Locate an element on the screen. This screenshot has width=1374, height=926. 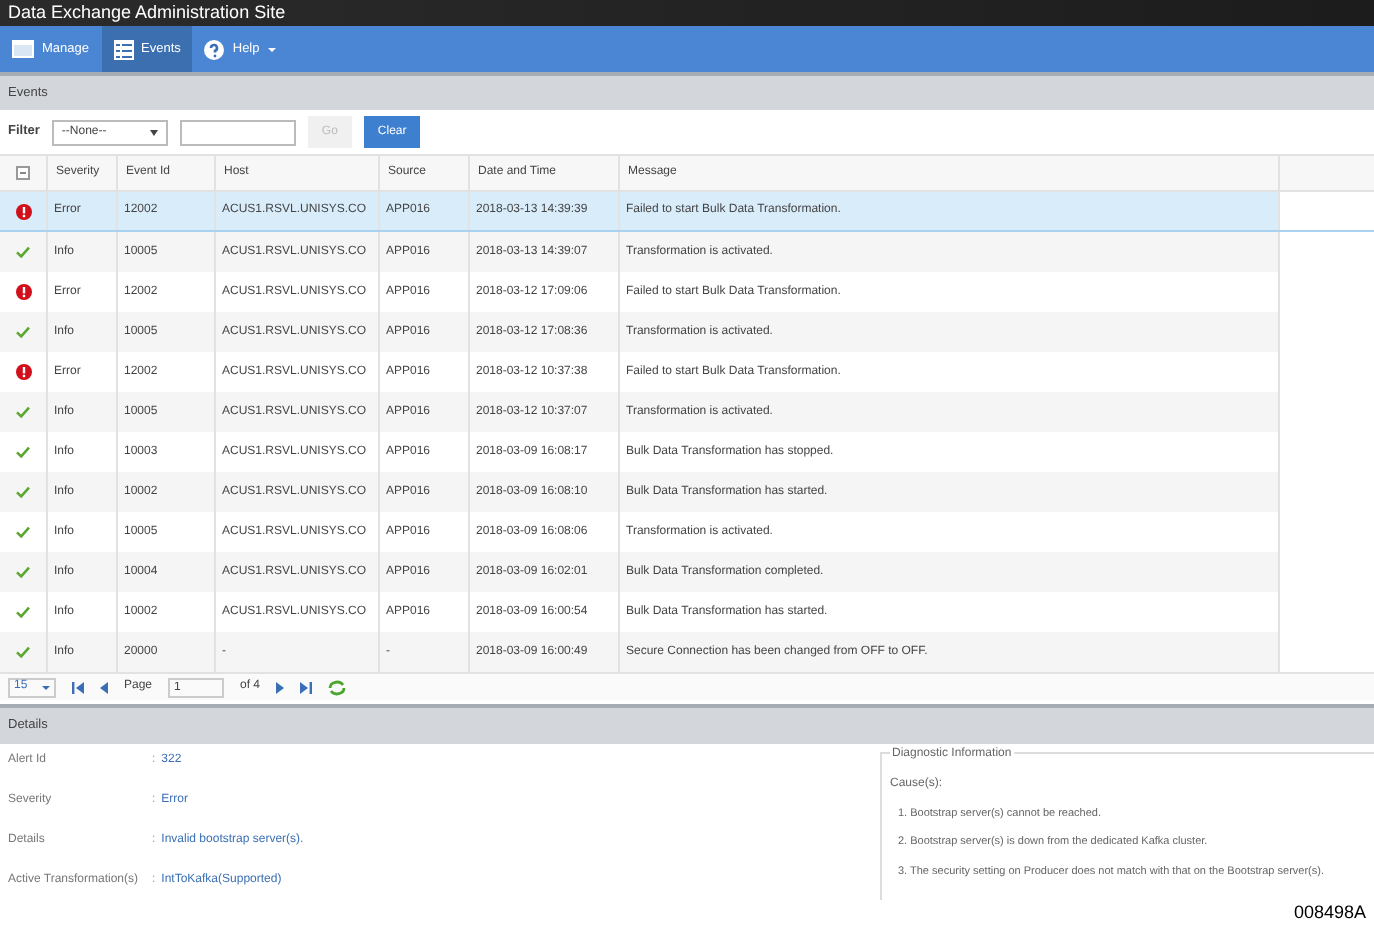
previous-page-icon is located at coordinates (104, 687).